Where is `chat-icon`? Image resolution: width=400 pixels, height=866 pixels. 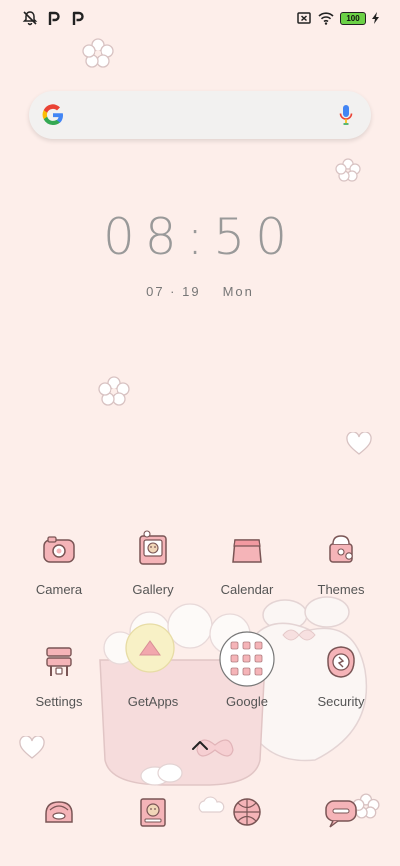 chat-icon is located at coordinates (341, 814).